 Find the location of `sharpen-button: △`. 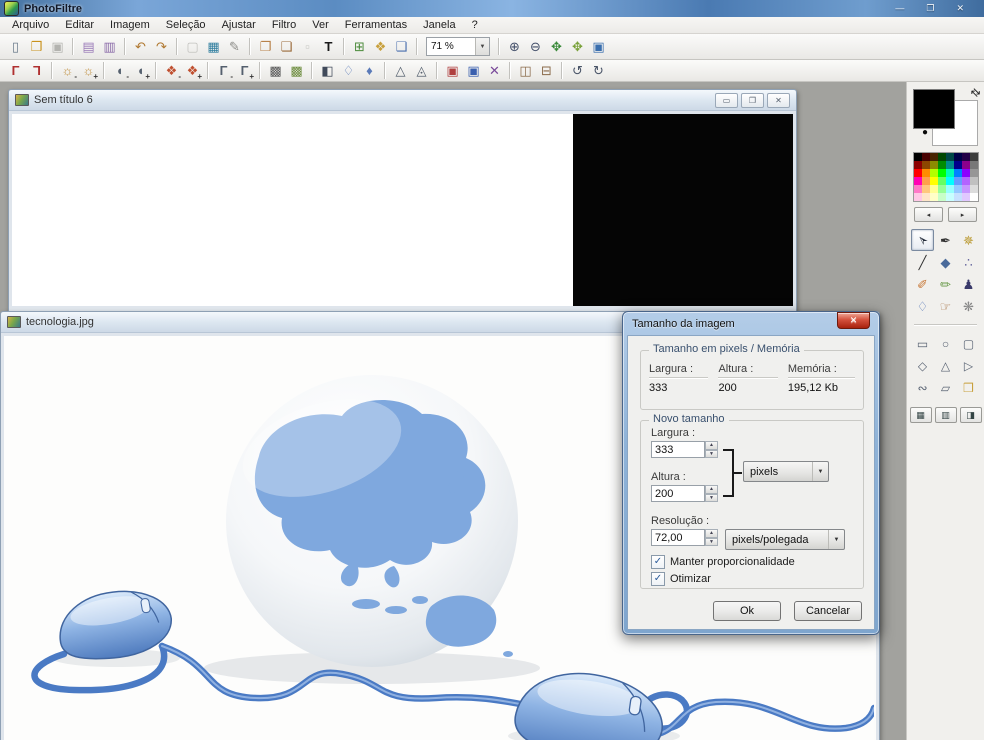

sharpen-button: △ is located at coordinates (400, 70).